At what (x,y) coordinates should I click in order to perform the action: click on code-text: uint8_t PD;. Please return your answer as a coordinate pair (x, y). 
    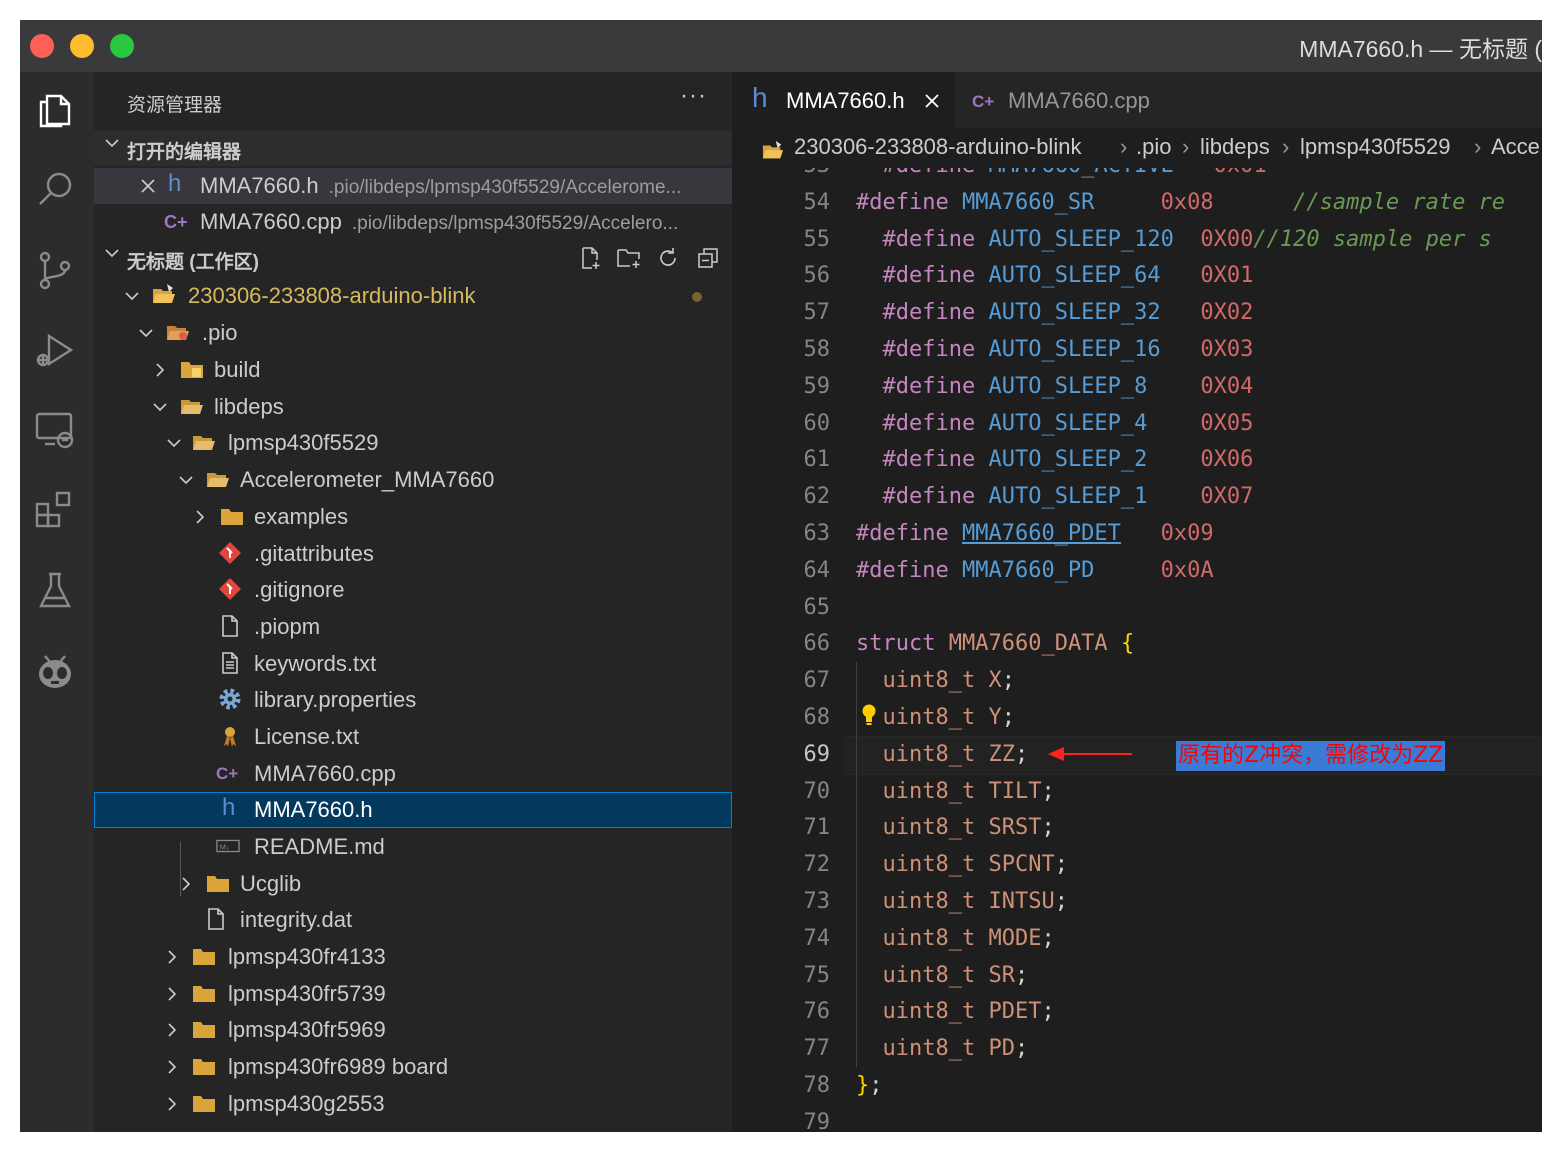
    Looking at the image, I should click on (955, 1049).